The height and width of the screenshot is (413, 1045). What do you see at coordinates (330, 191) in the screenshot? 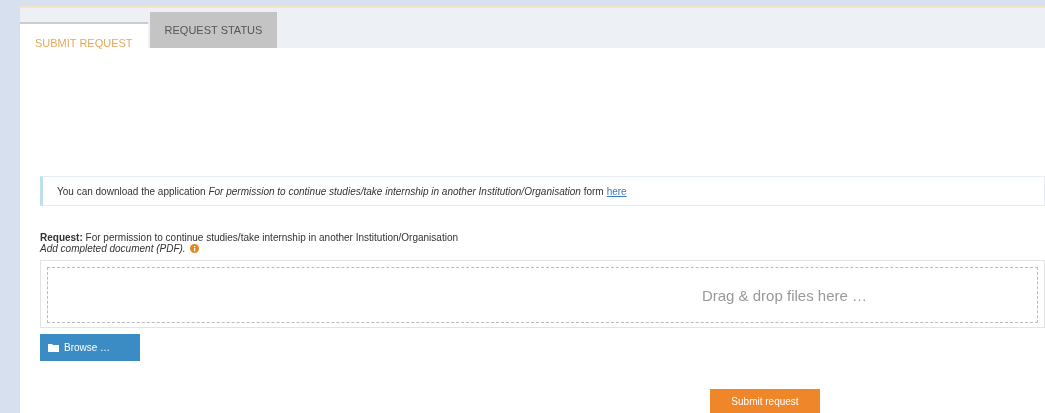
I see `notice-text: You can download the application For permission to continue studies/take internship in another Institution/Organisation form` at bounding box center [330, 191].